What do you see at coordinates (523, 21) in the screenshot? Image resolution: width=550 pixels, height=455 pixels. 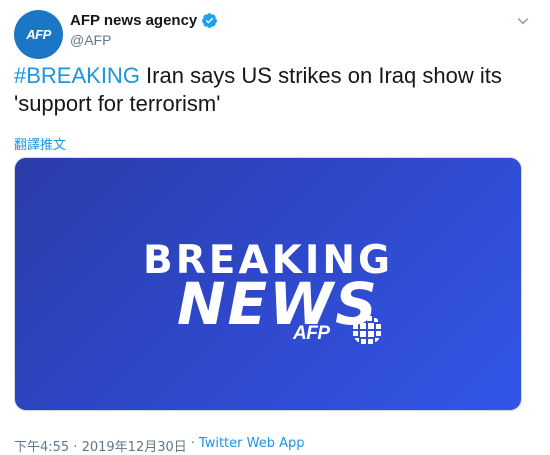 I see `caret-down-icon` at bounding box center [523, 21].